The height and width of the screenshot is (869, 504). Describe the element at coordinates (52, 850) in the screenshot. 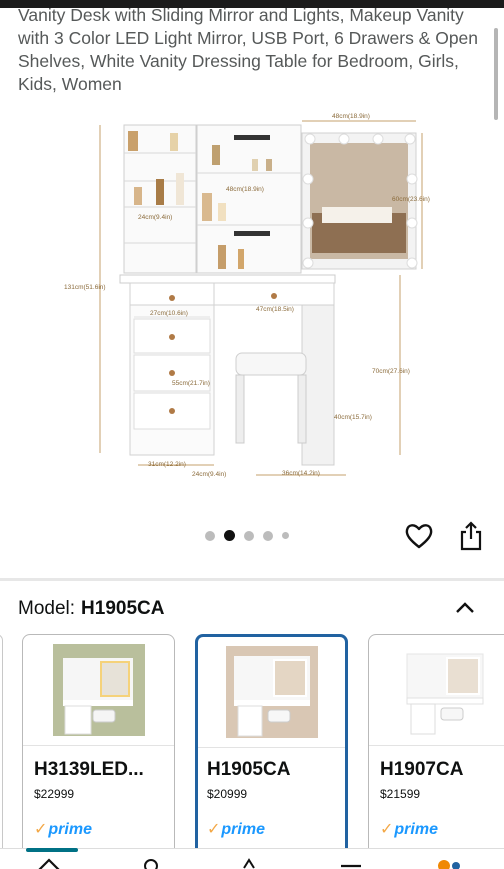

I see `nav-active-indicator` at that location.